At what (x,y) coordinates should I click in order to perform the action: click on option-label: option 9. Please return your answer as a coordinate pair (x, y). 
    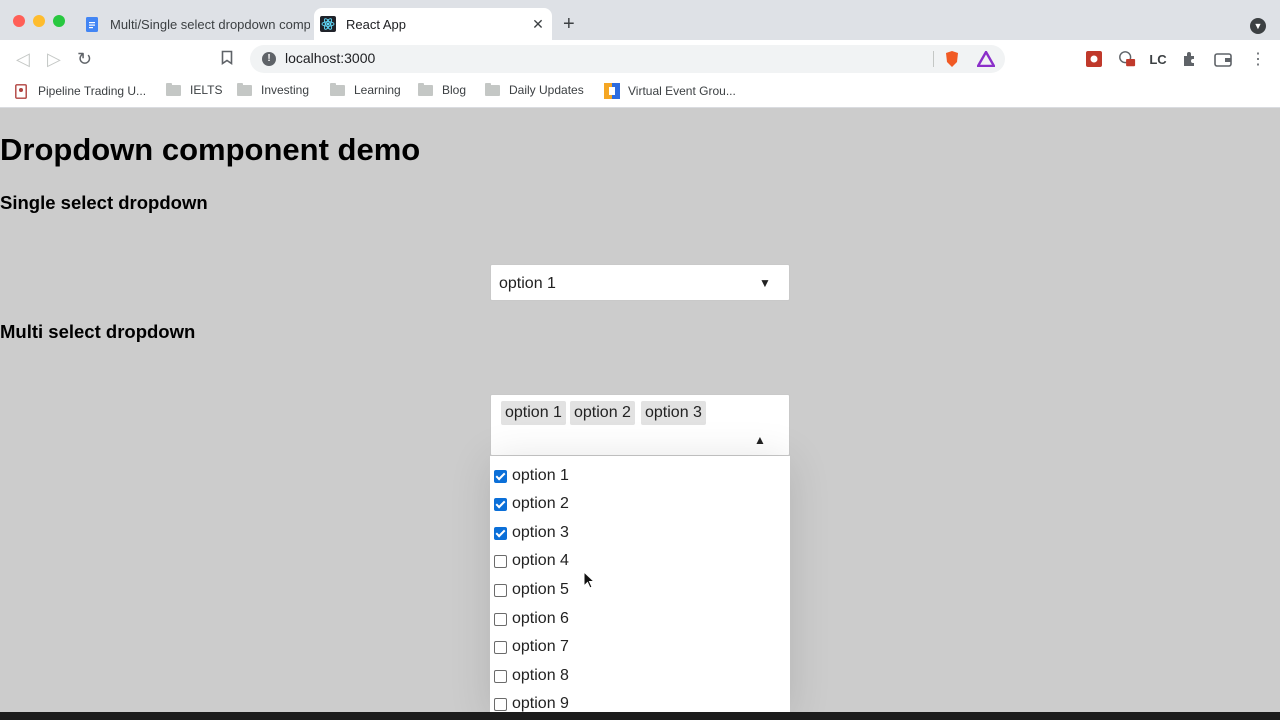
    Looking at the image, I should click on (540, 703).